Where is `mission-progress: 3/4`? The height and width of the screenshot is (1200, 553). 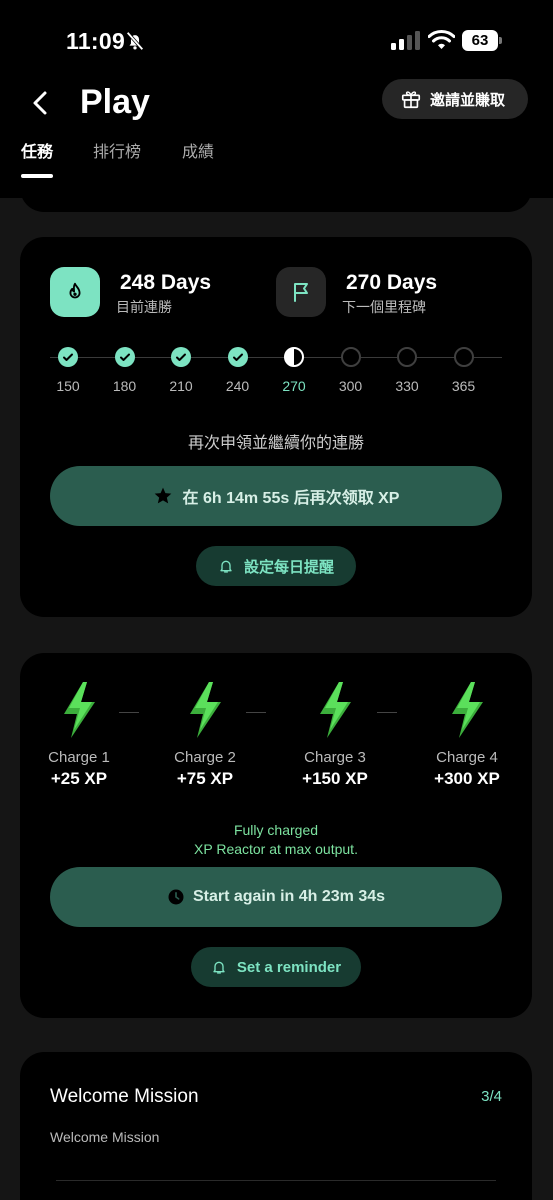
mission-progress: 3/4 is located at coordinates (491, 1096).